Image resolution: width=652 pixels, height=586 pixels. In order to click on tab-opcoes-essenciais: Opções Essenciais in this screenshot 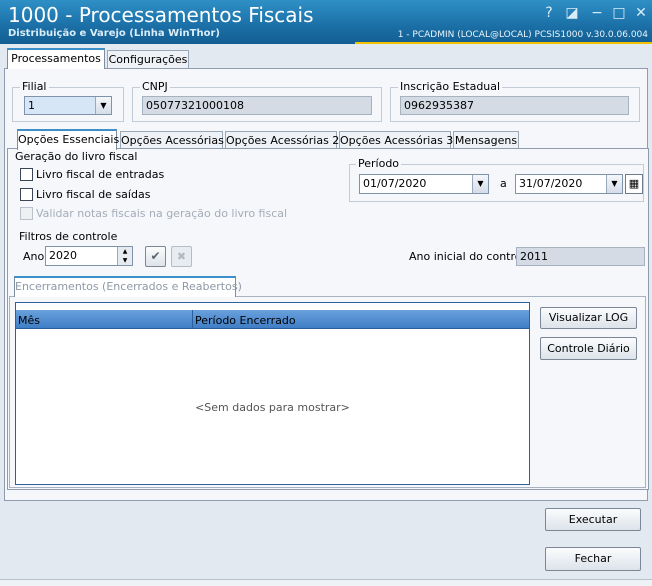, I will do `click(68, 139)`.